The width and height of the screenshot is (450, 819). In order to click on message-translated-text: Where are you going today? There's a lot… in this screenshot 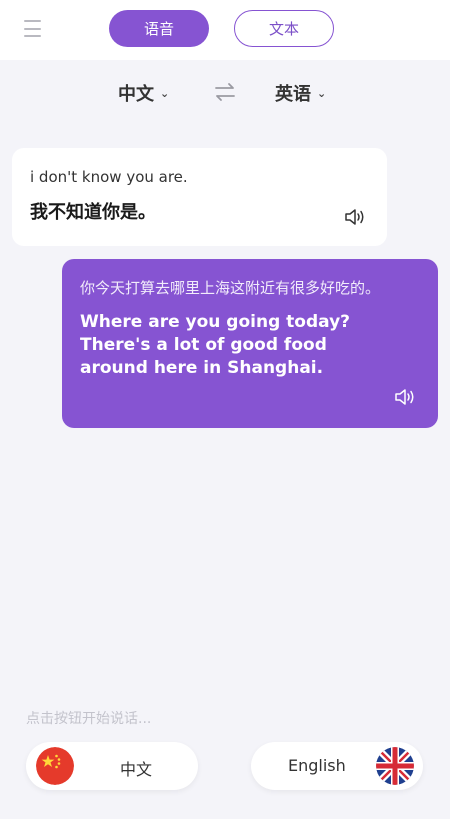, I will do `click(215, 345)`.